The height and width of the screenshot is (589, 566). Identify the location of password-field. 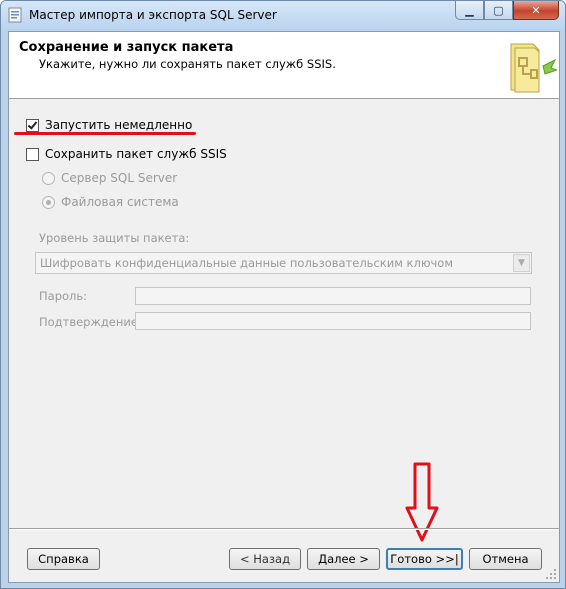
(333, 296).